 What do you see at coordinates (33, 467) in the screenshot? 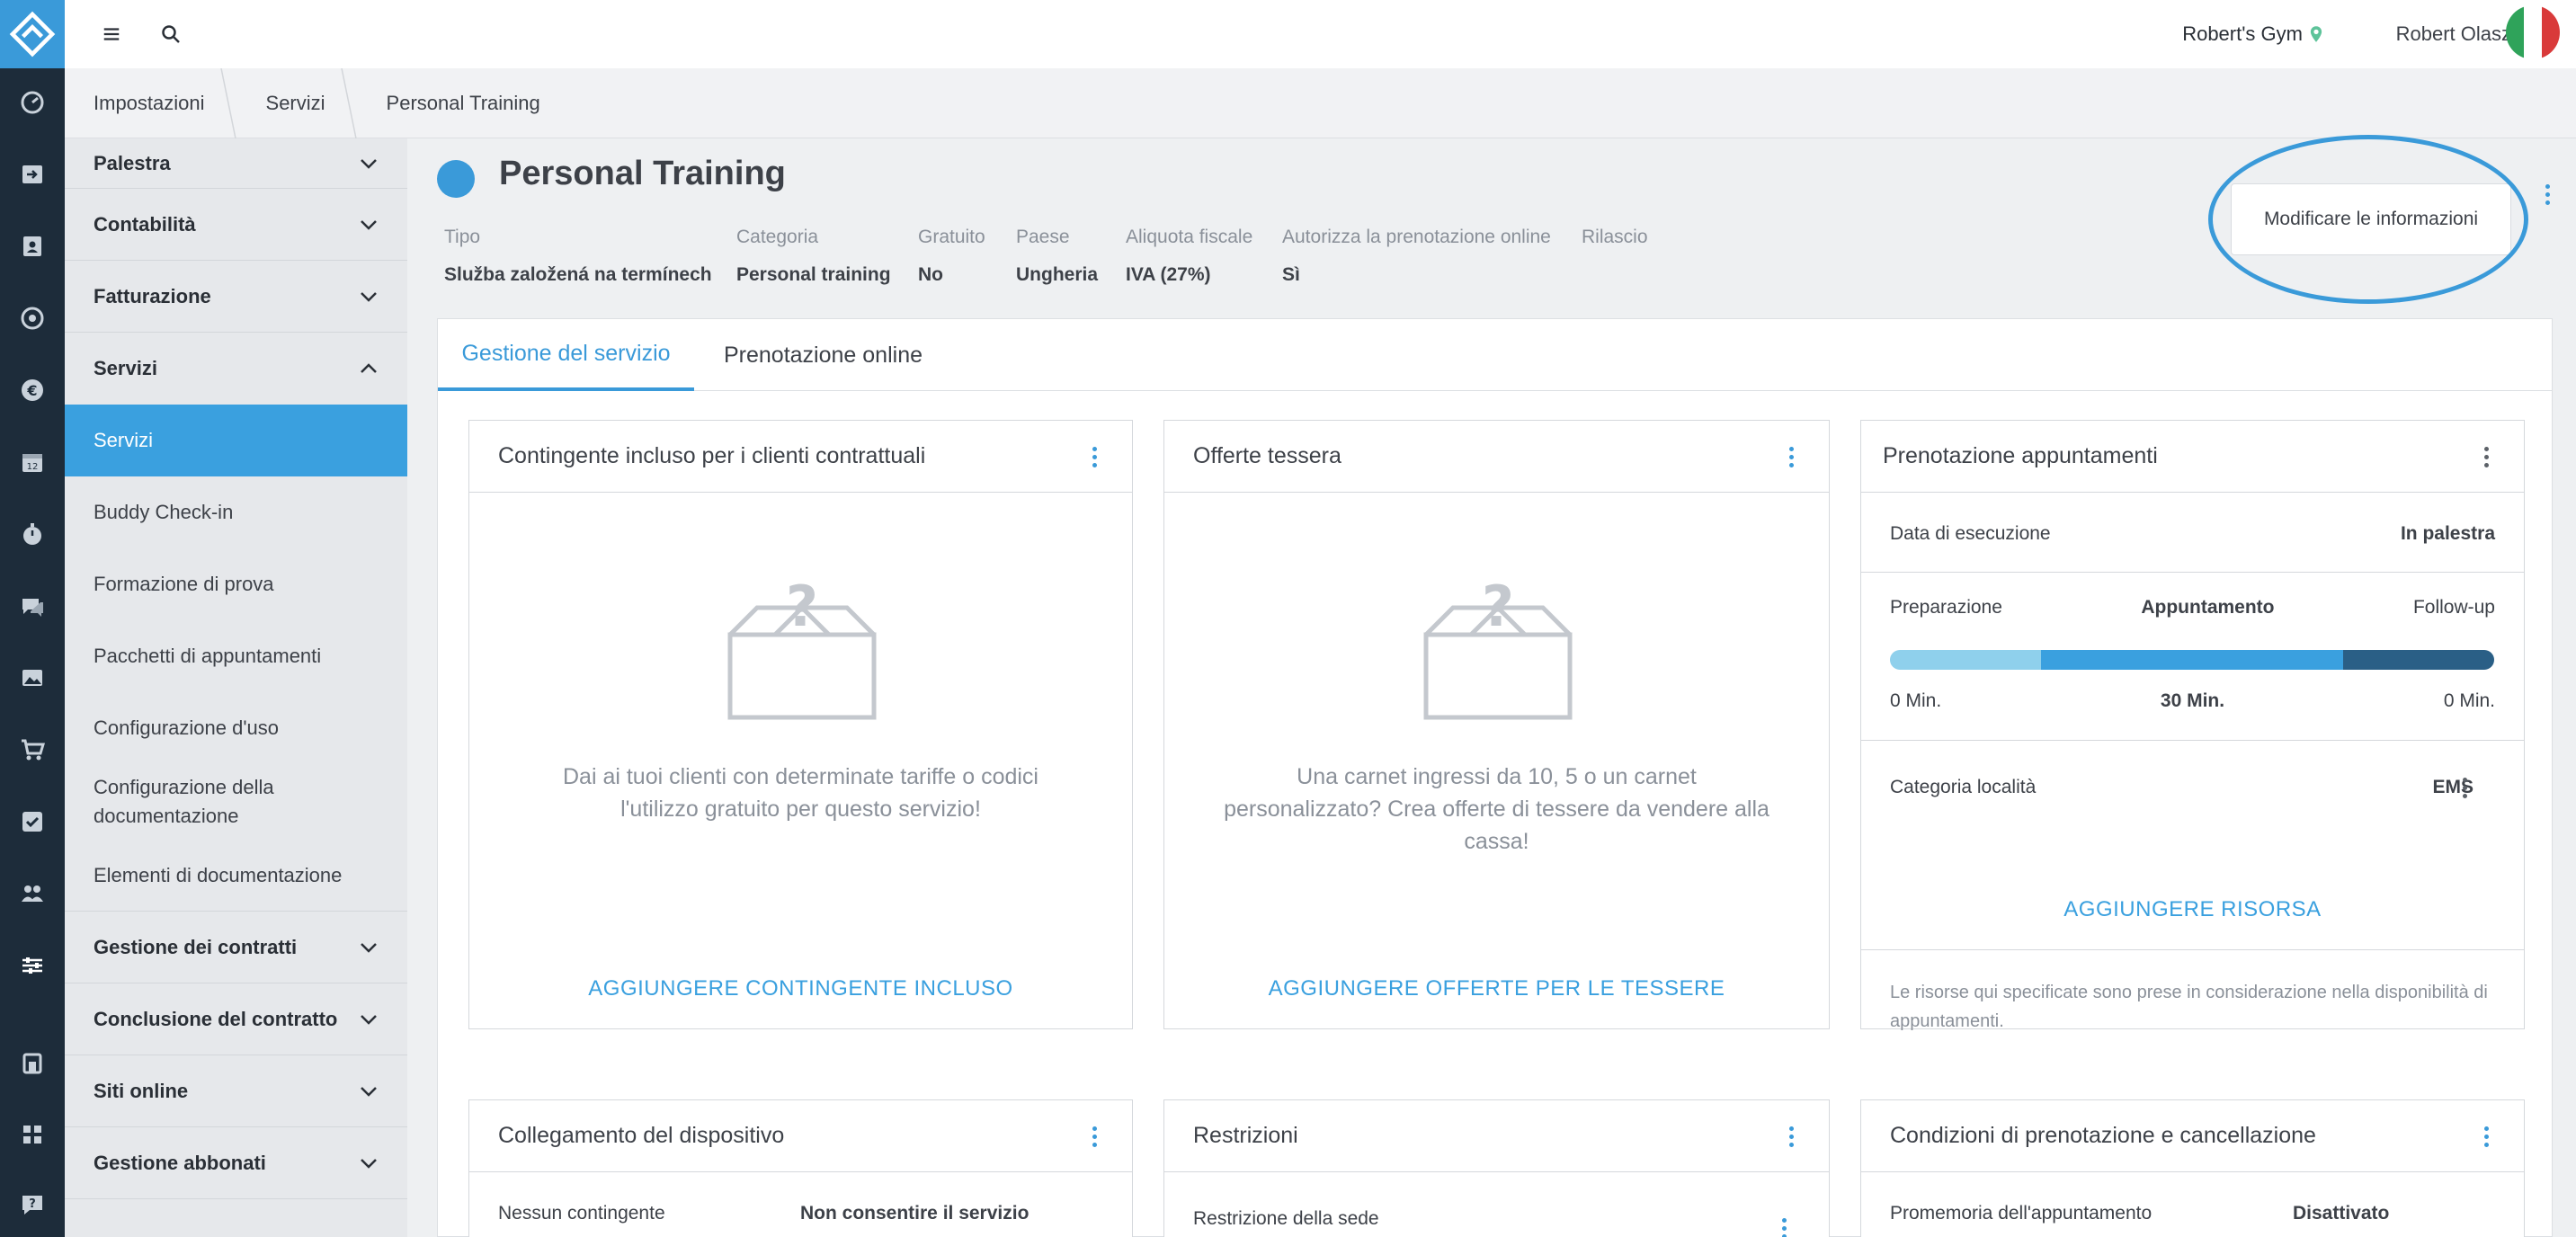
I see `svg-text: 12` at bounding box center [33, 467].